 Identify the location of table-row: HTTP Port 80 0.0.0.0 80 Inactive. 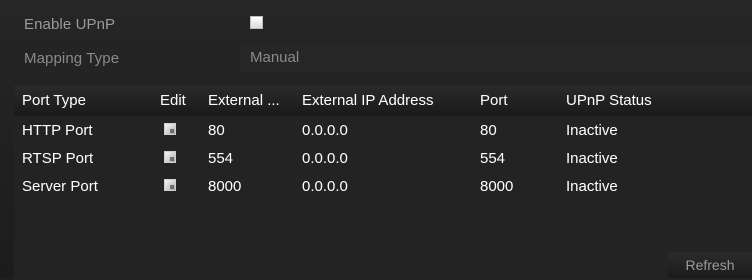
(383, 130).